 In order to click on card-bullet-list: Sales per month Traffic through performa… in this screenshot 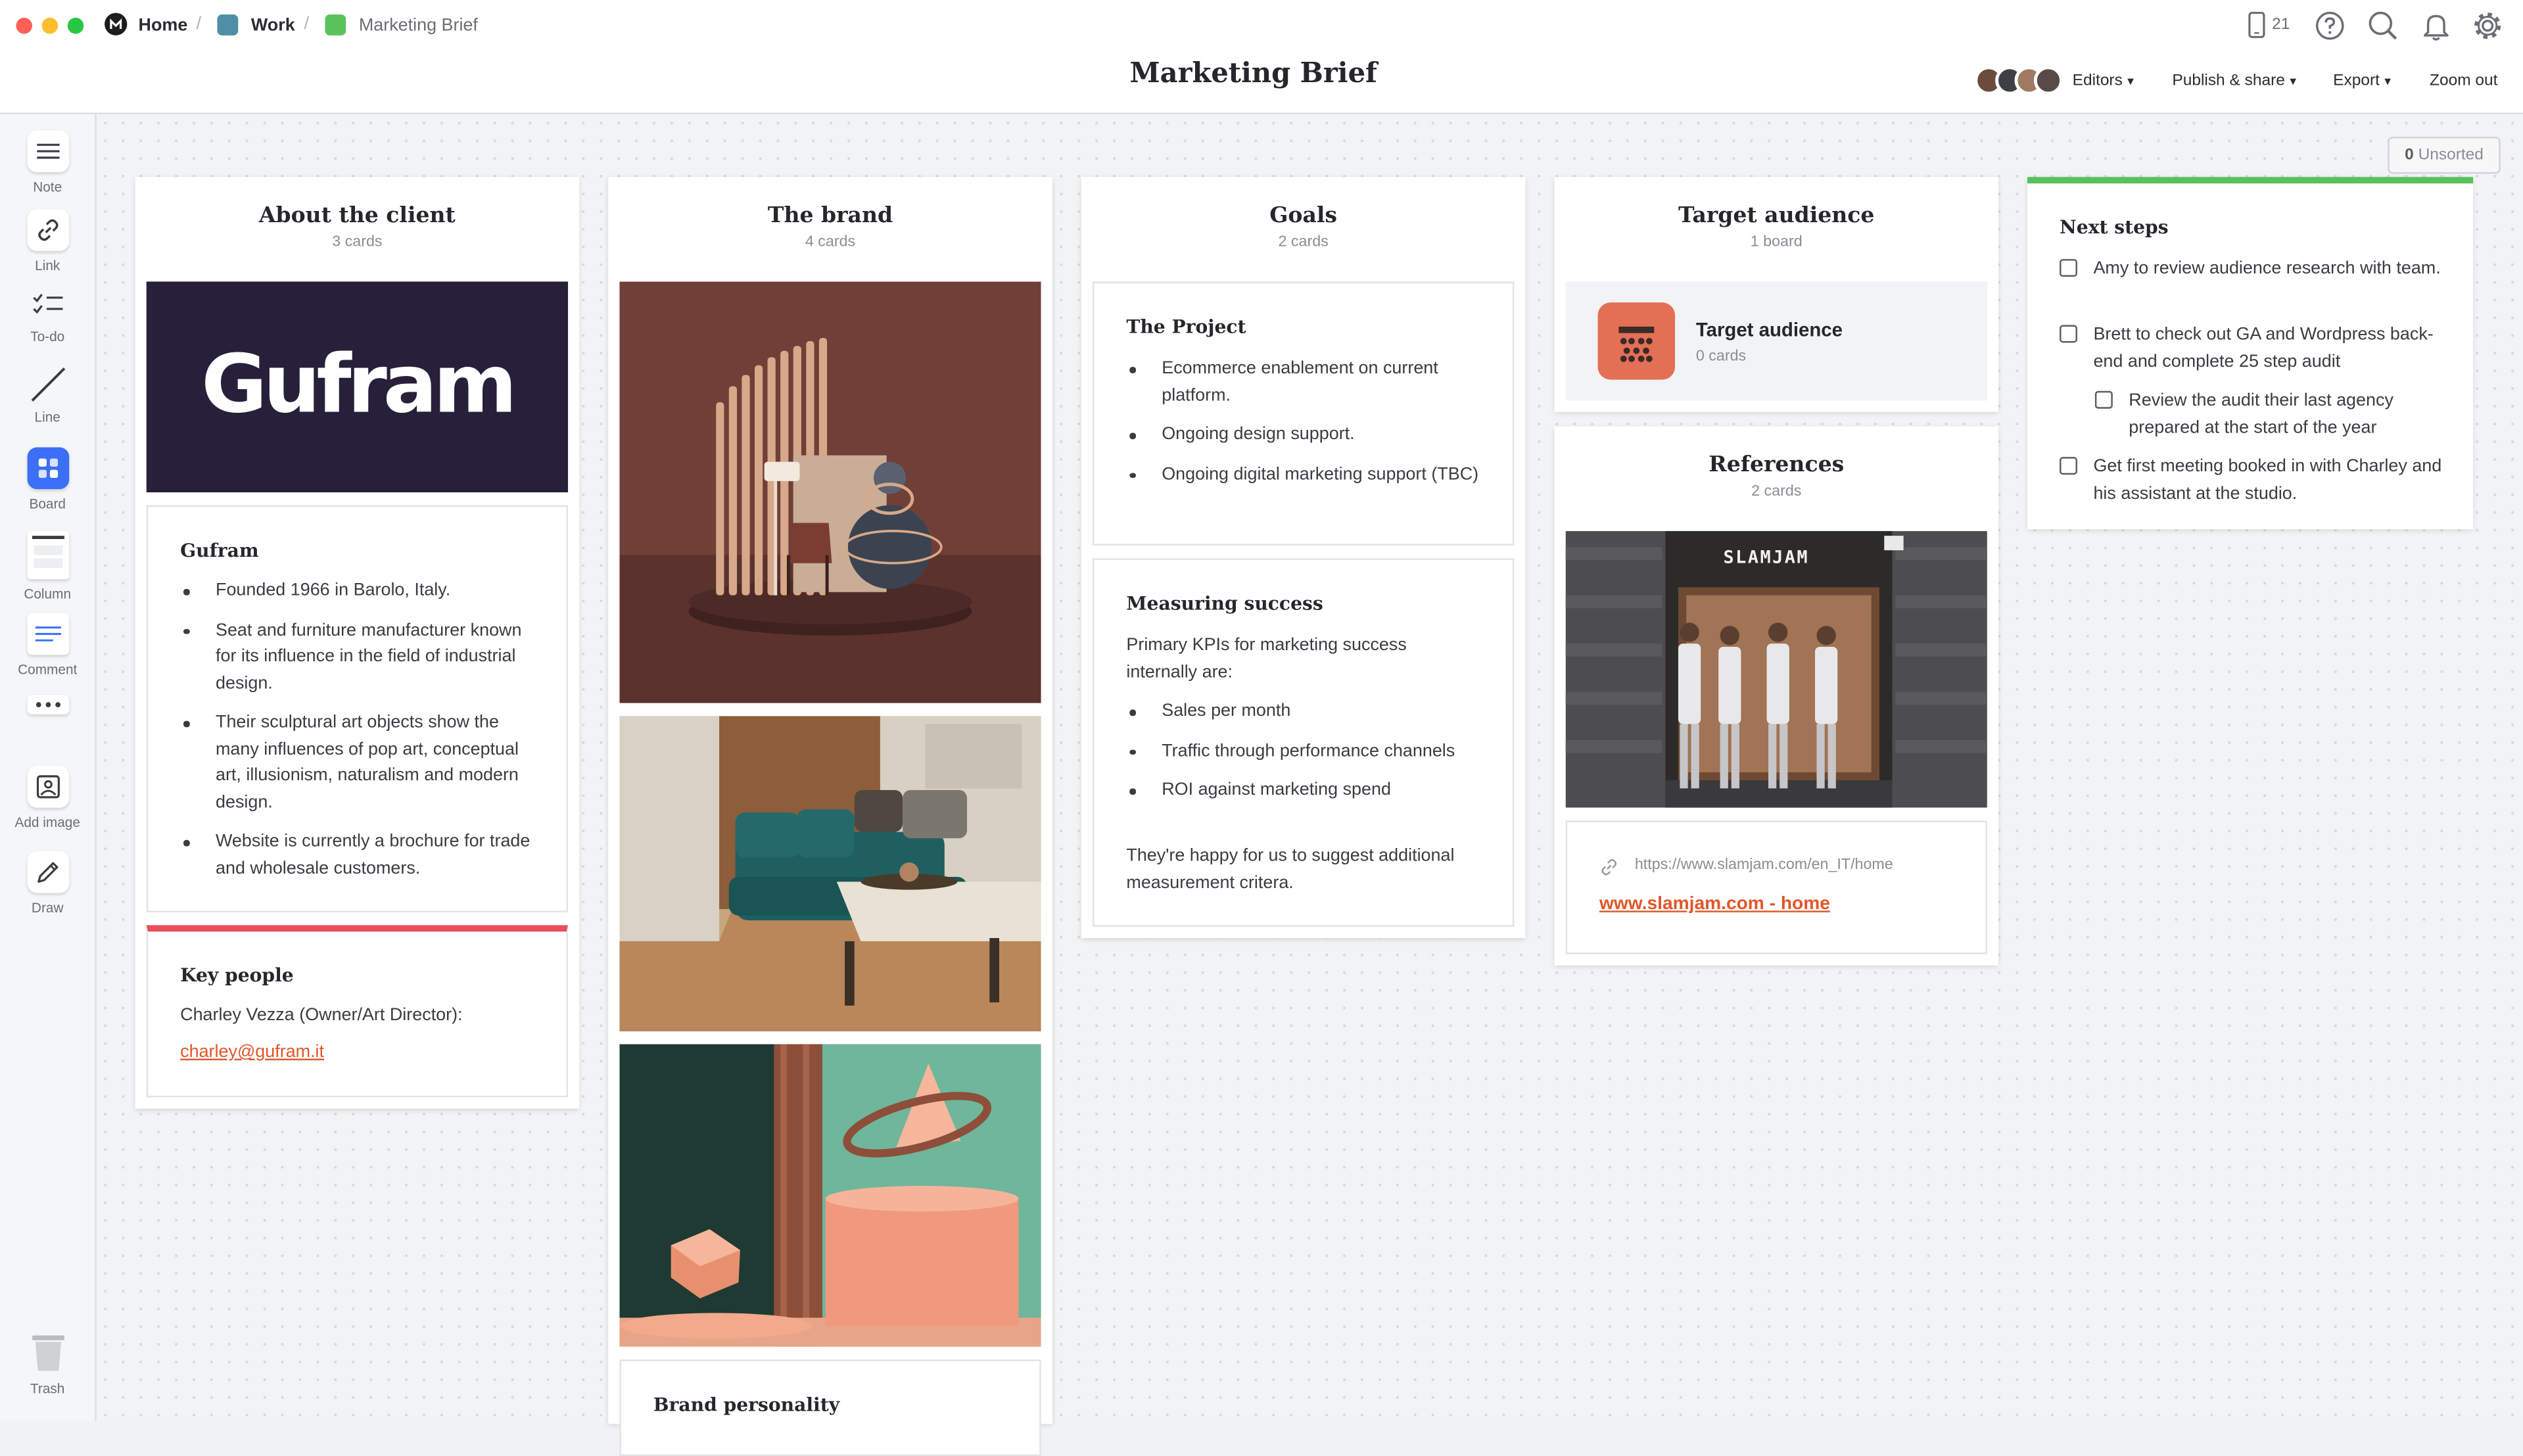, I will do `click(1309, 757)`.